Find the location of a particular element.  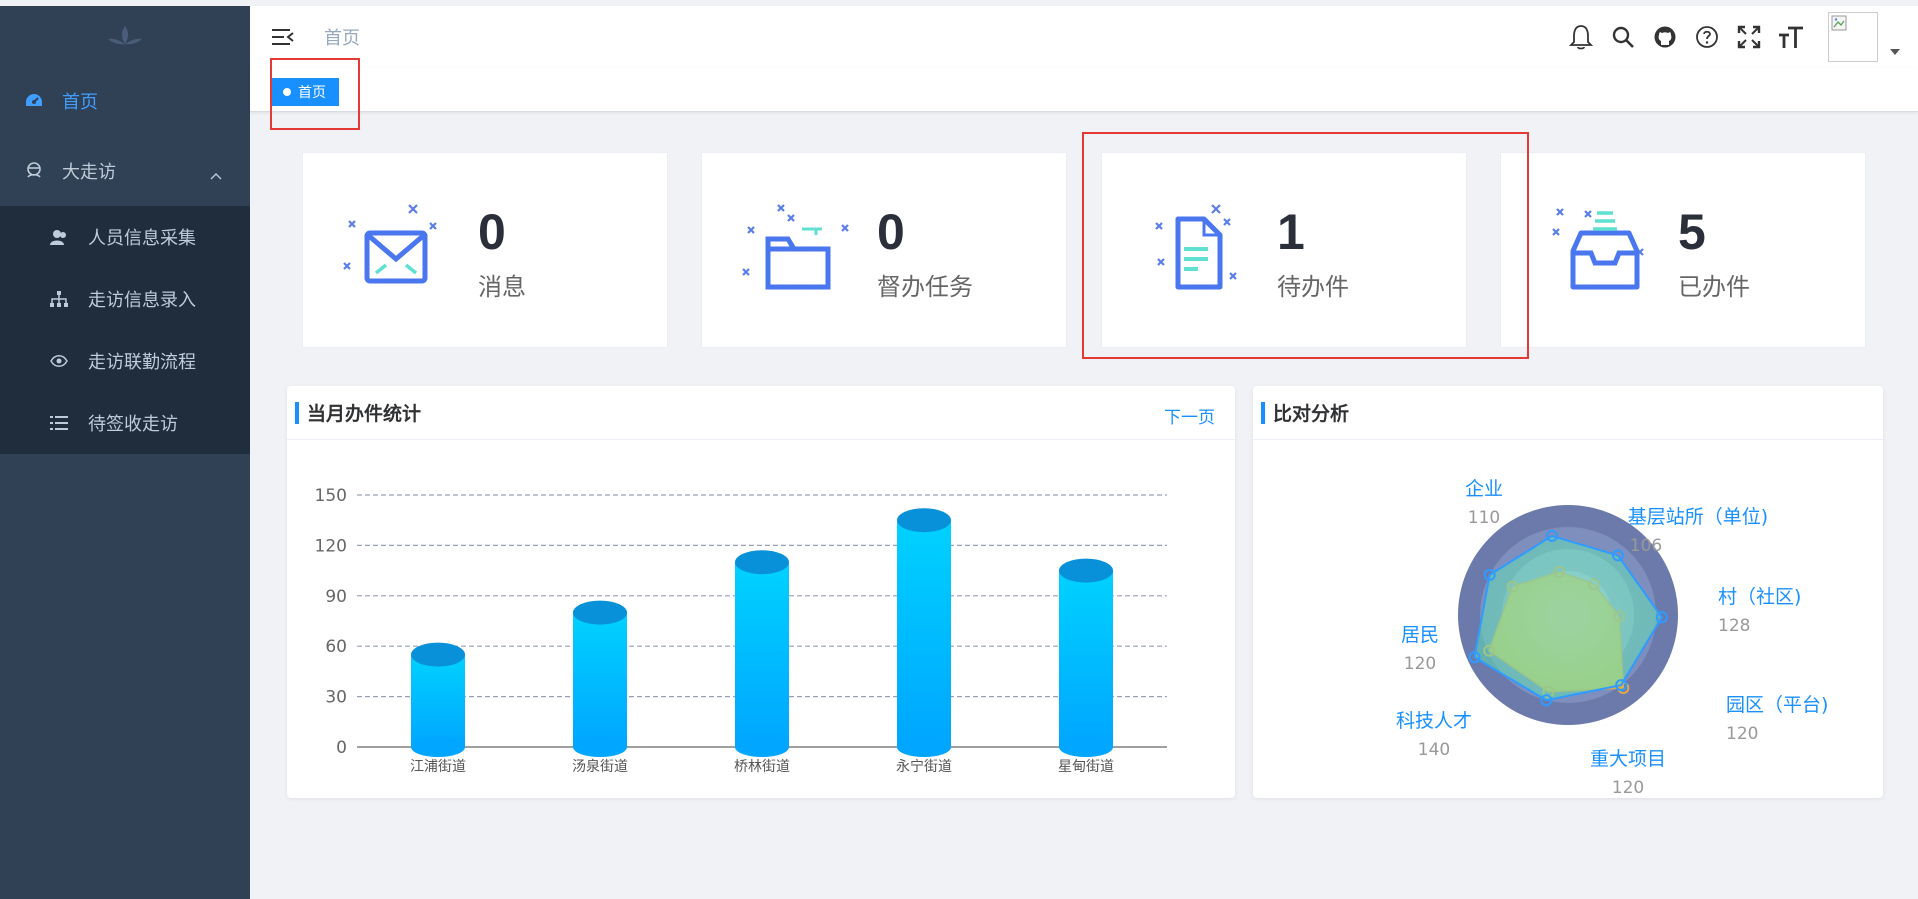

broken-image-icon is located at coordinates (1839, 23).